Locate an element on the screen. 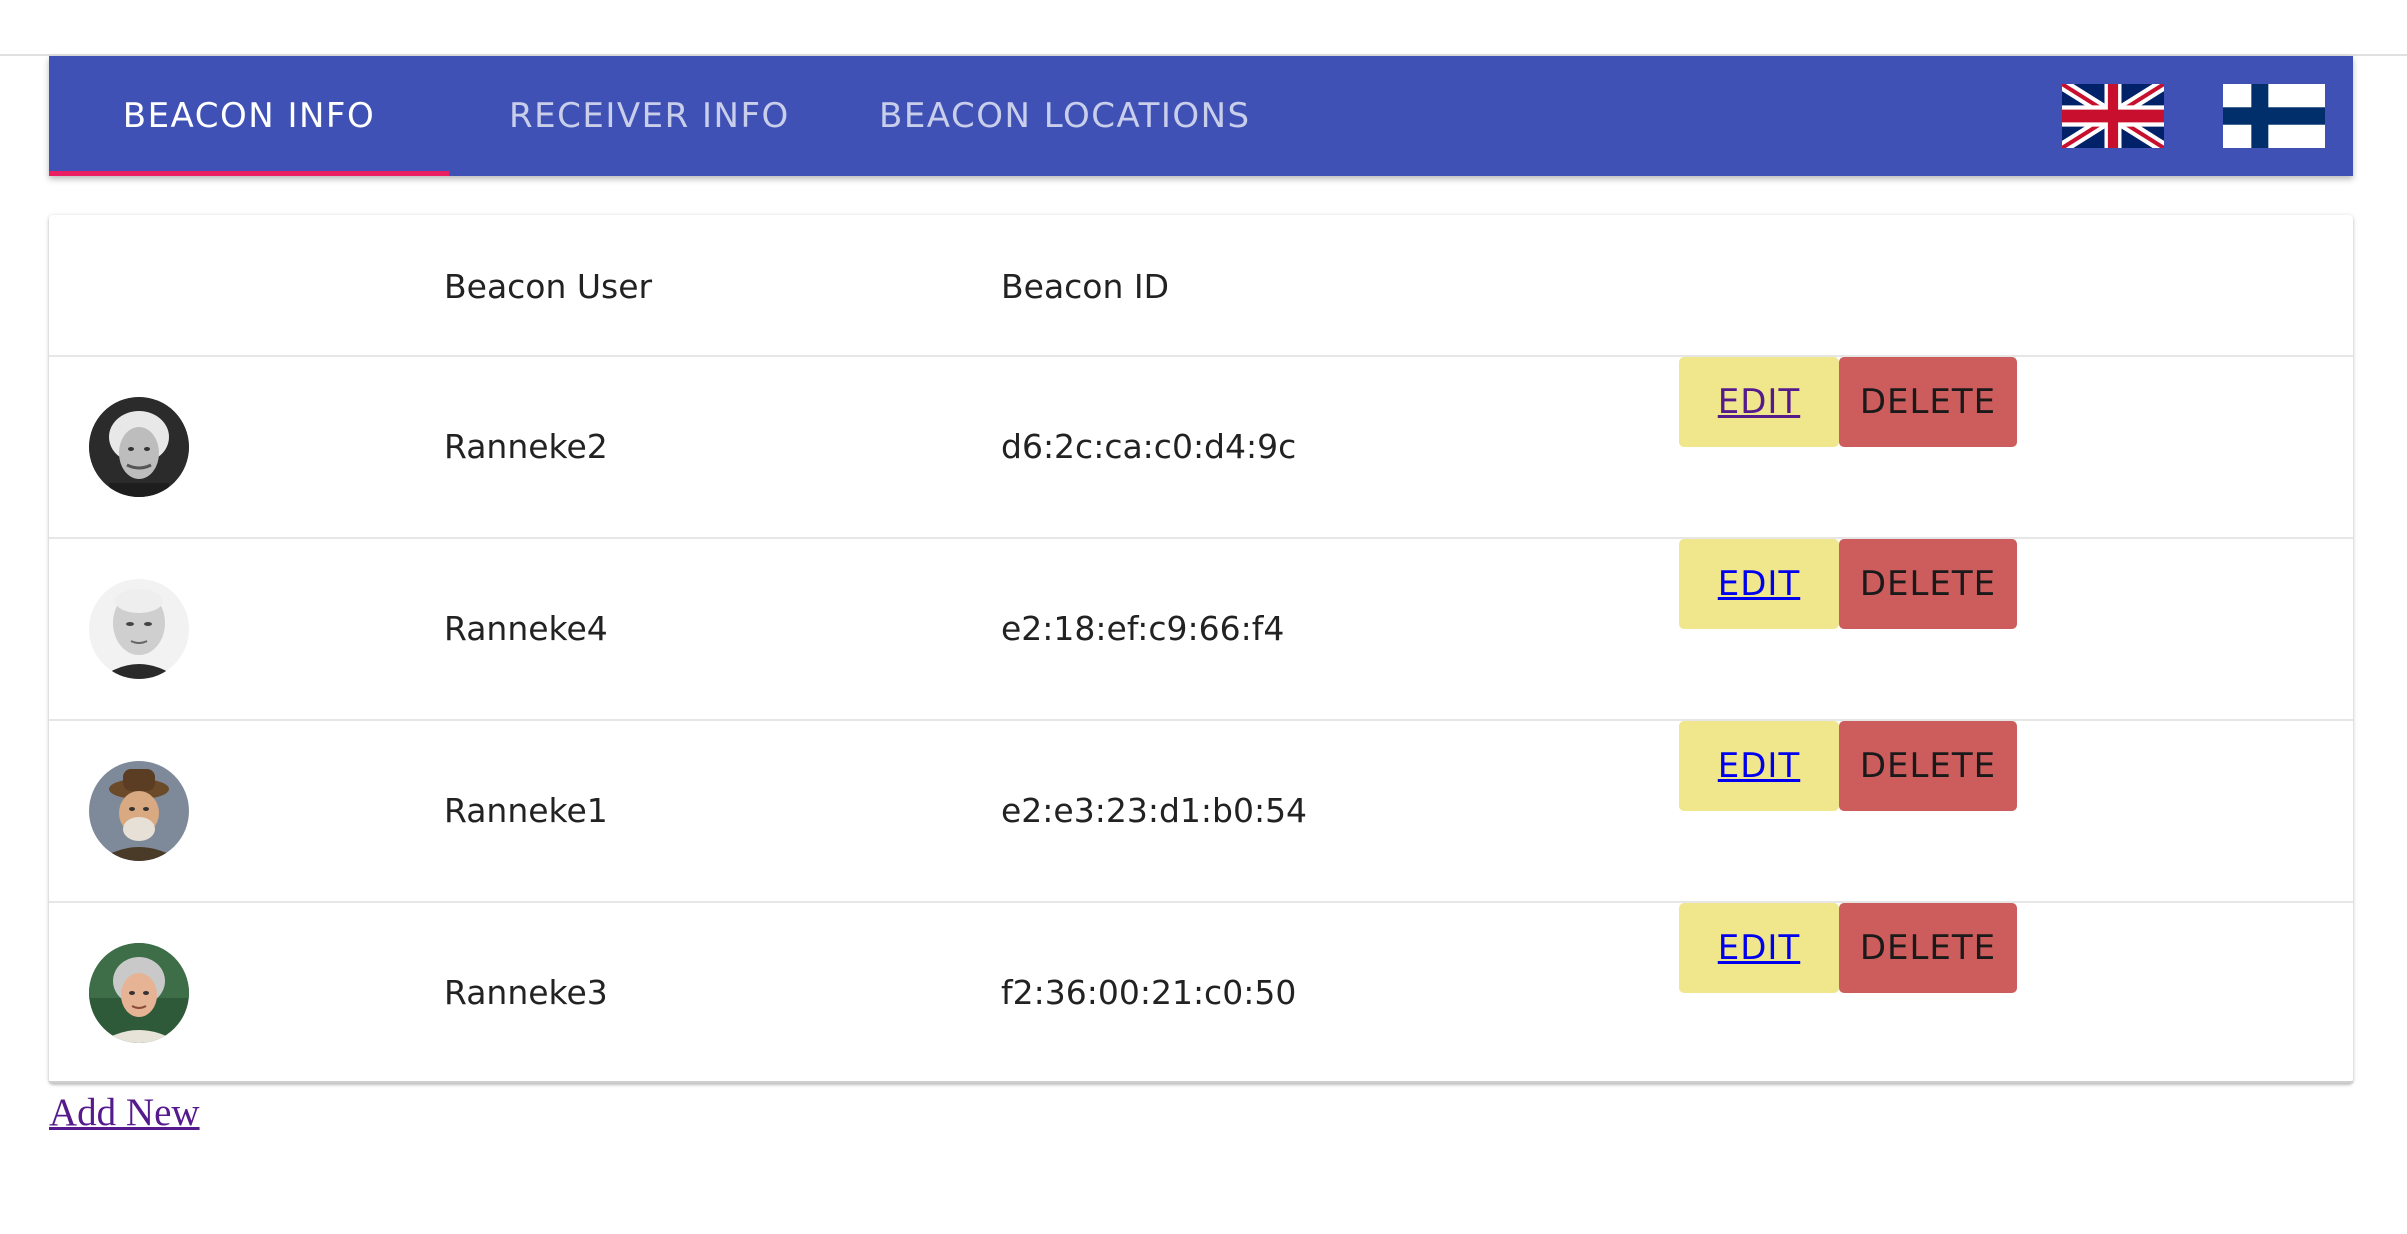  beacon-id-cell: f2:36:00:21:c0:50 is located at coordinates (1149, 992).